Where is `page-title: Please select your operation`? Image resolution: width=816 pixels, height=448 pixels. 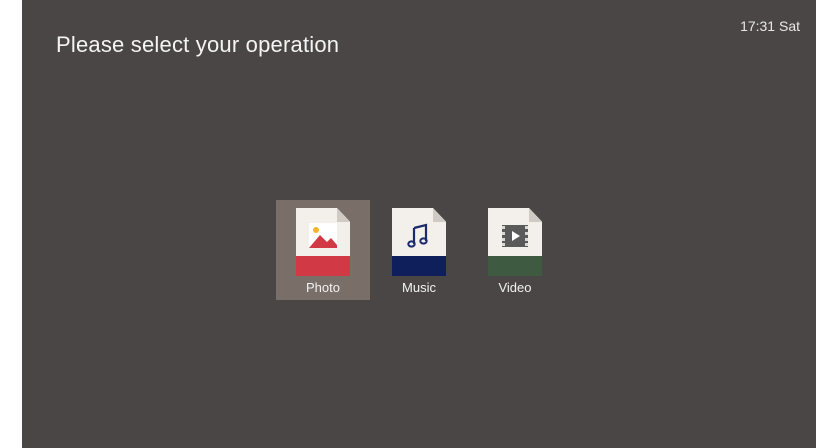
page-title: Please select your operation is located at coordinates (198, 44).